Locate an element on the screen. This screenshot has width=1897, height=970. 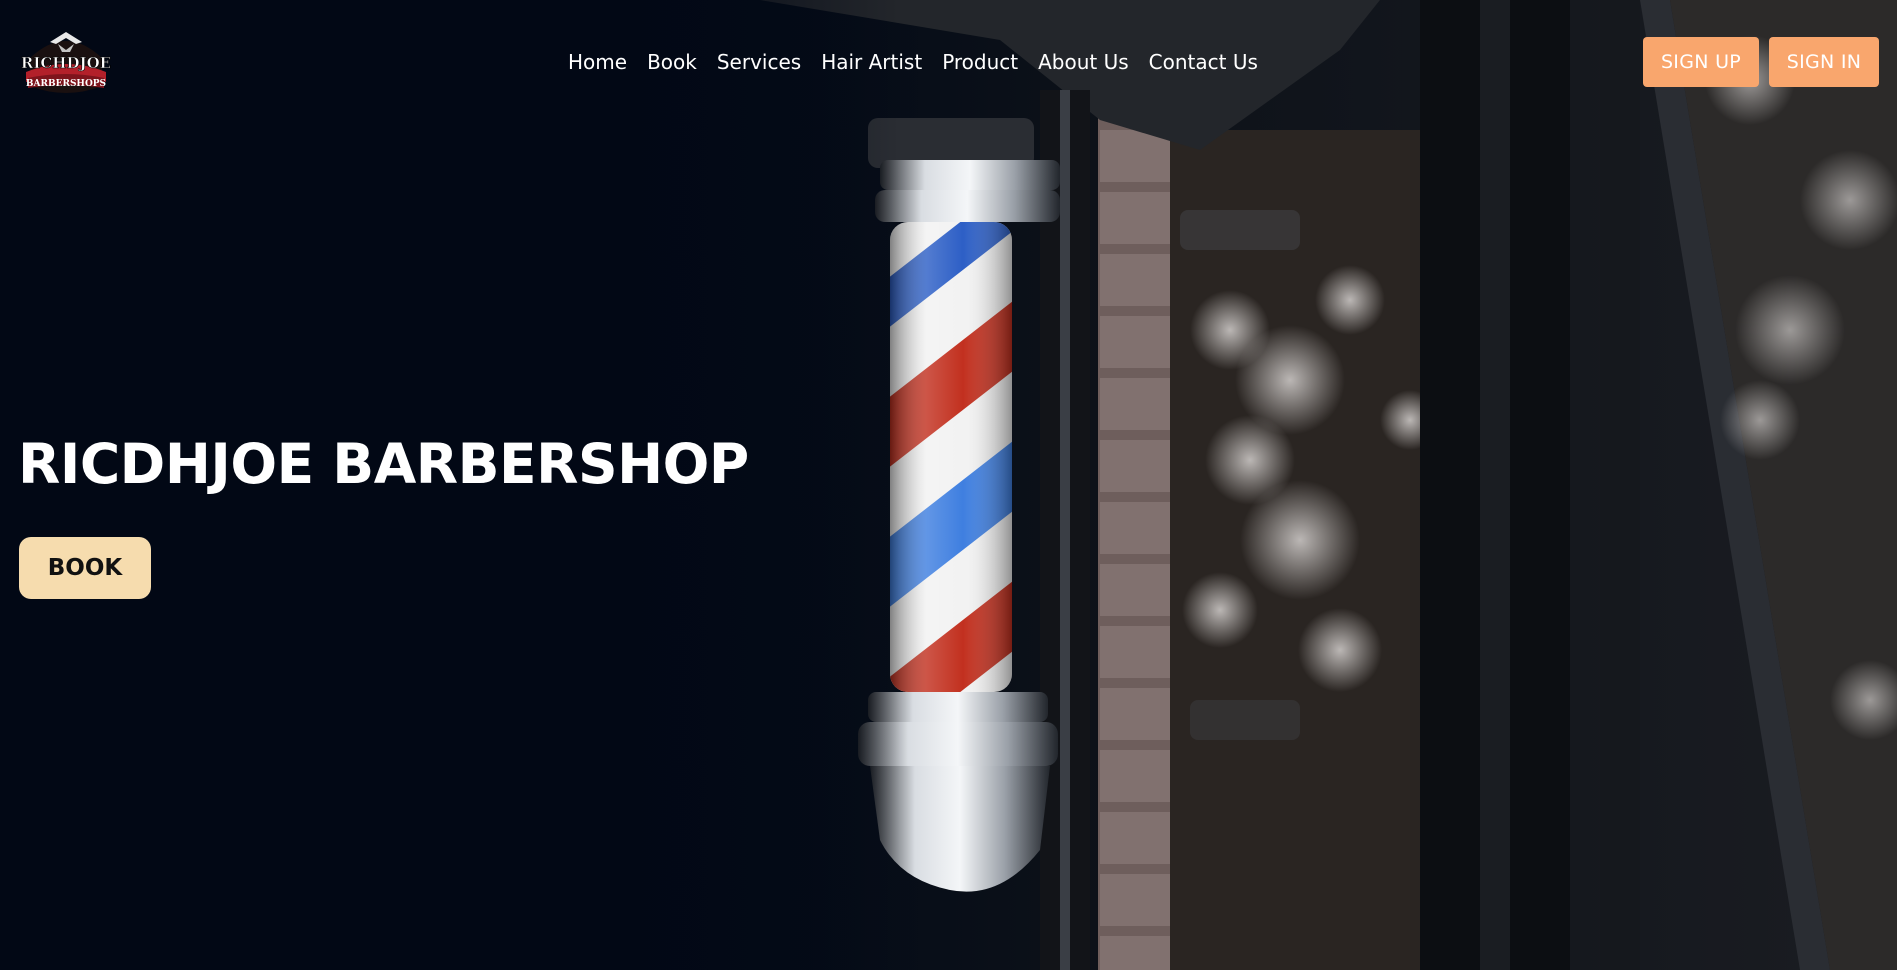
logo: RICHDJOE BARBERSHOPS is located at coordinates (66, 63).